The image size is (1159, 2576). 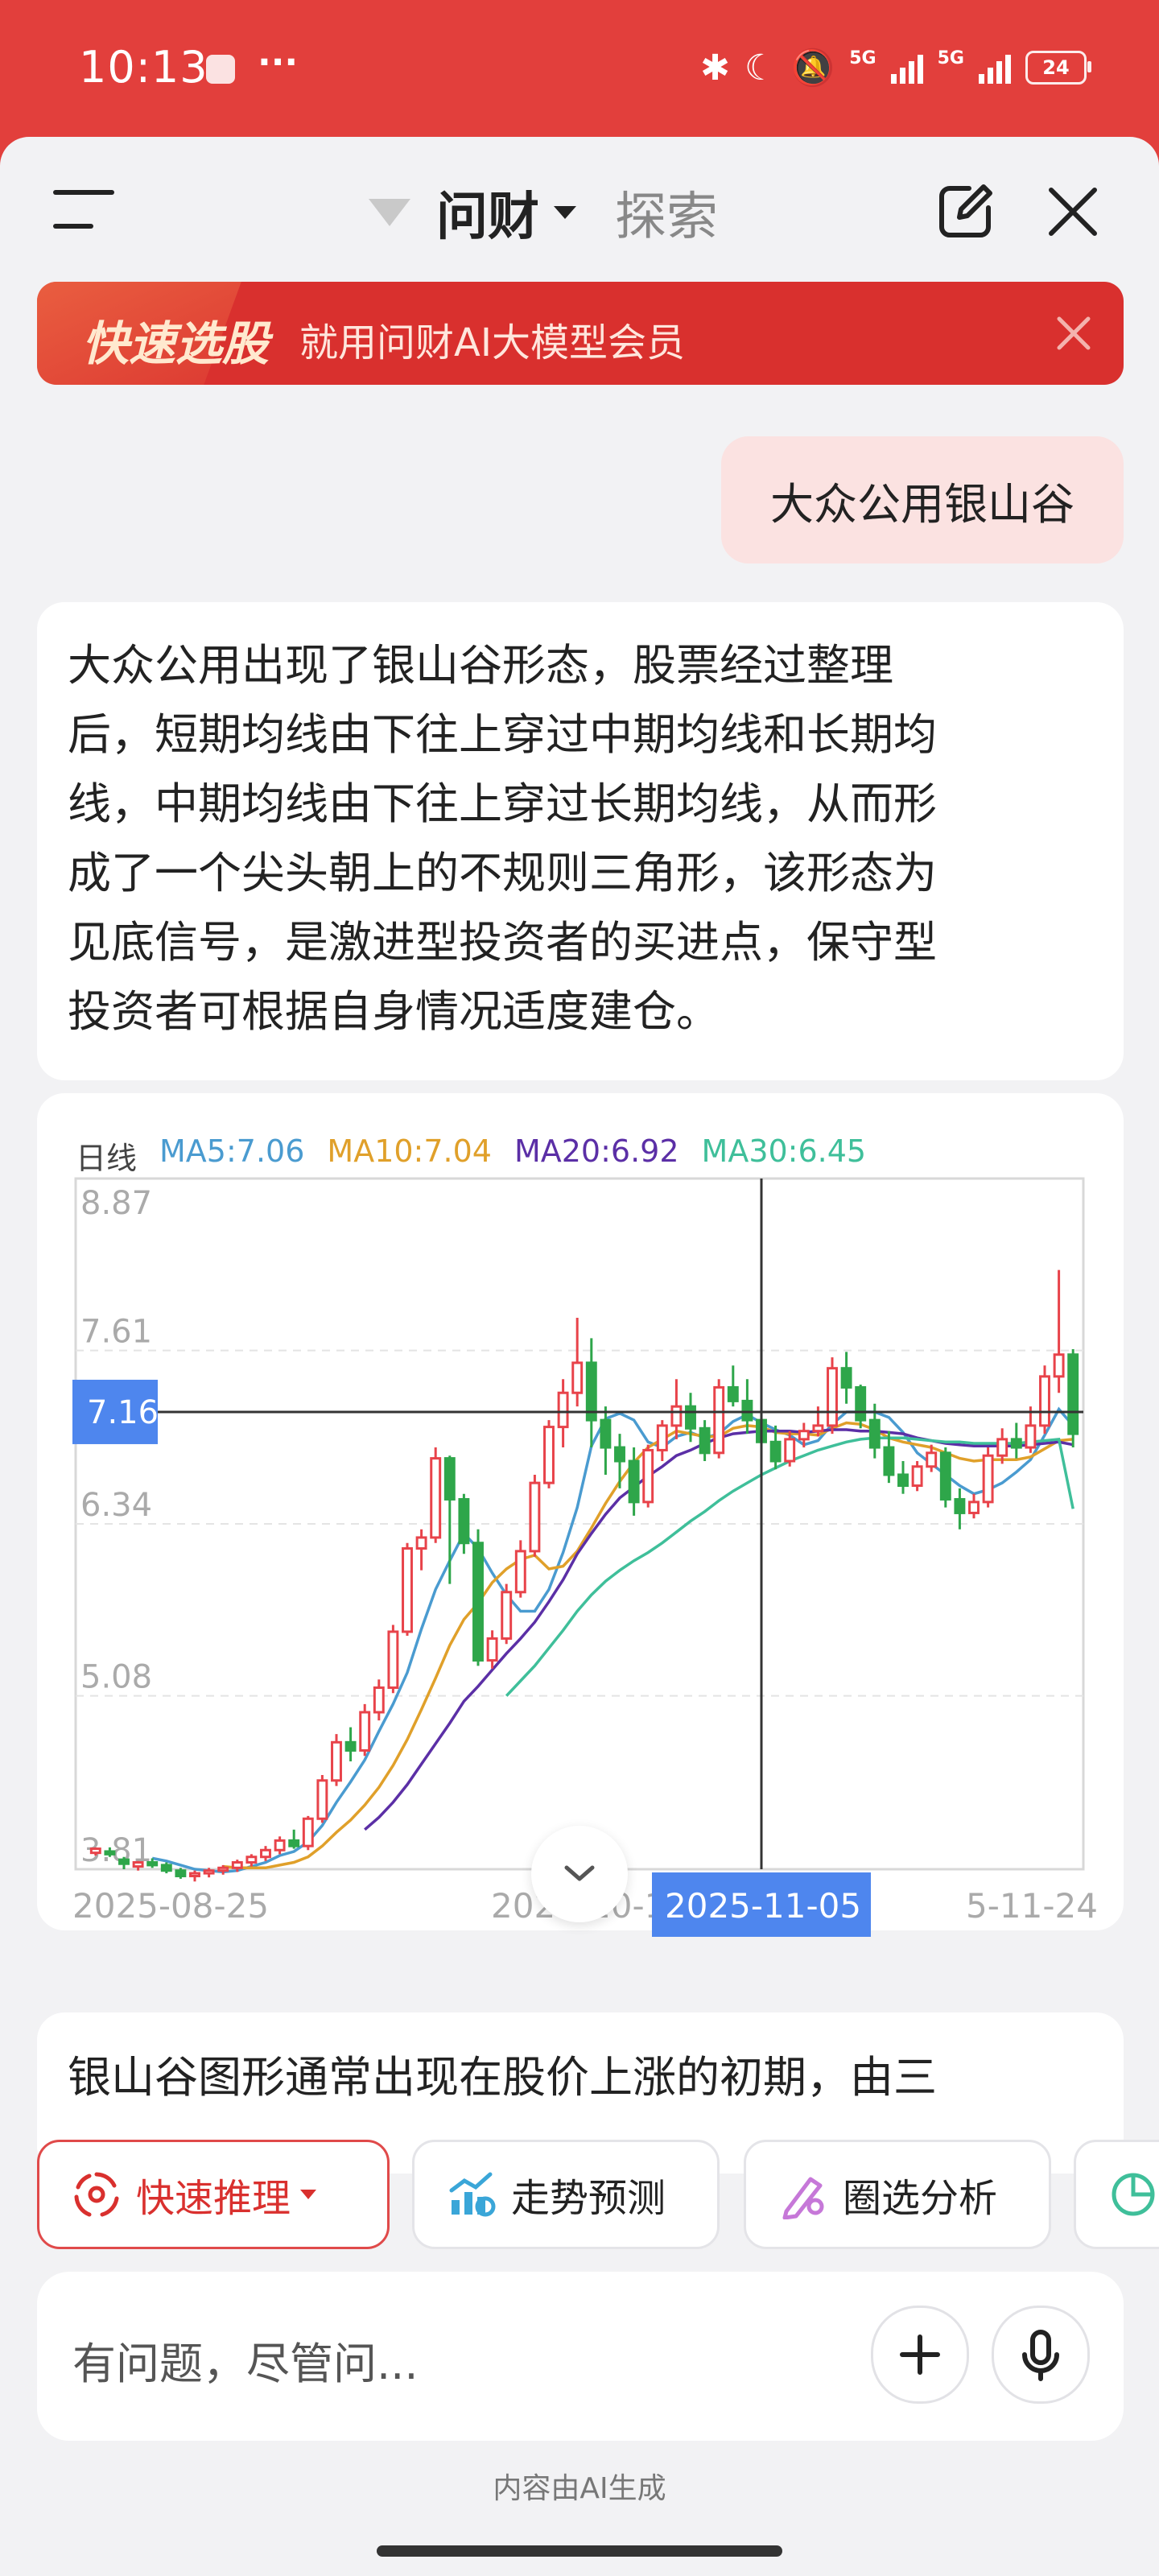 What do you see at coordinates (579, 2488) in the screenshot?
I see `ai-generated-note: 内容由AI生成` at bounding box center [579, 2488].